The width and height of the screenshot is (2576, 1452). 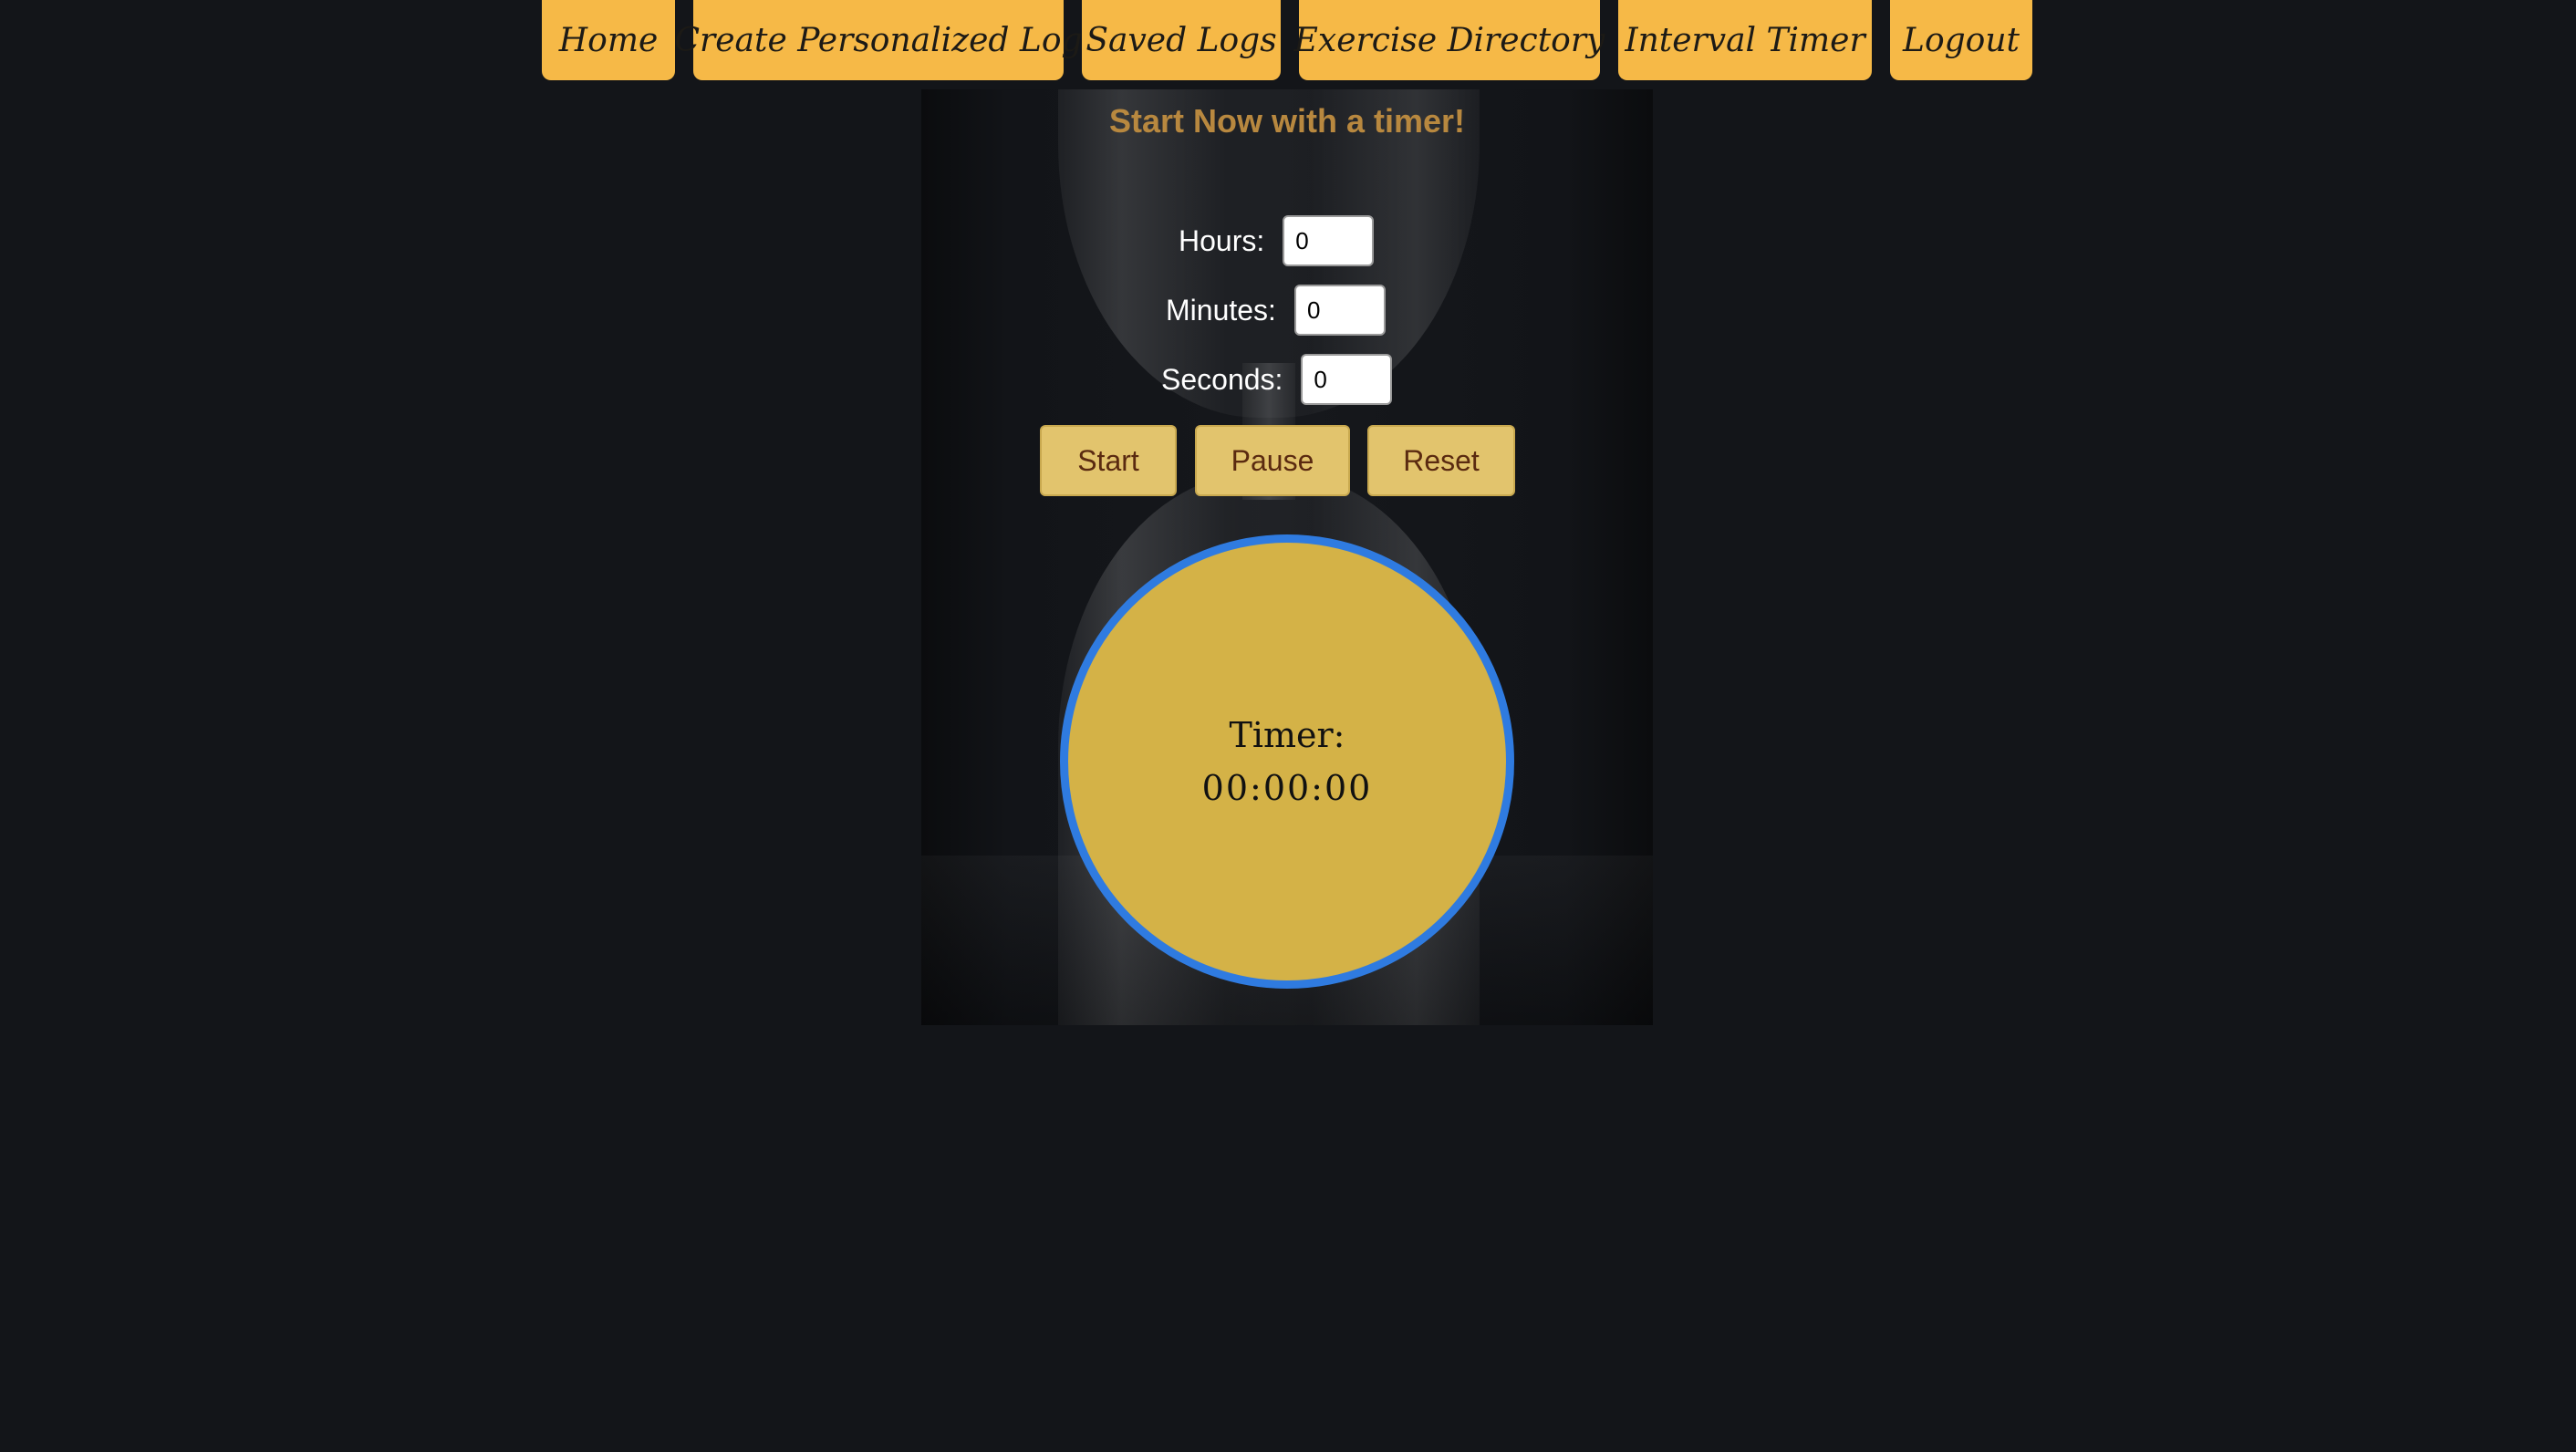 I want to click on minutes-row: Minutes:, so click(x=1276, y=310).